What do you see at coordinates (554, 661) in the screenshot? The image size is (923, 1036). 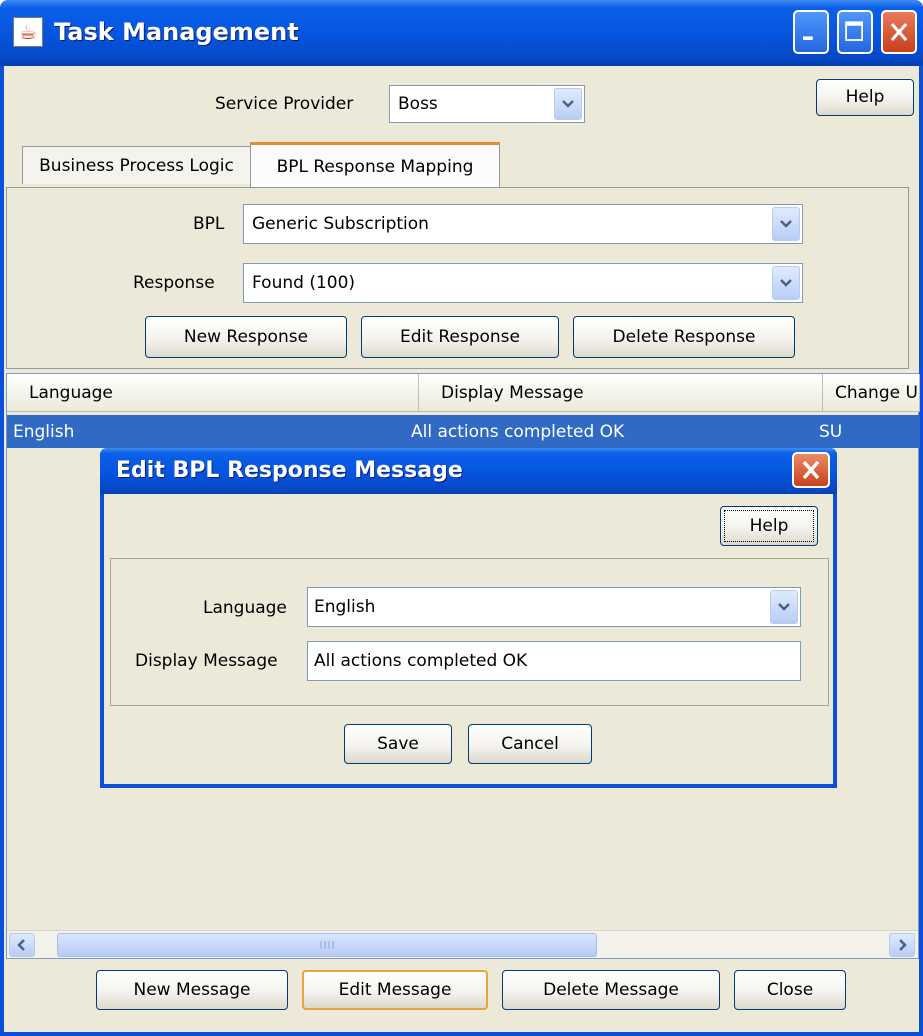 I see `display-message-input: All actions completed OK` at bounding box center [554, 661].